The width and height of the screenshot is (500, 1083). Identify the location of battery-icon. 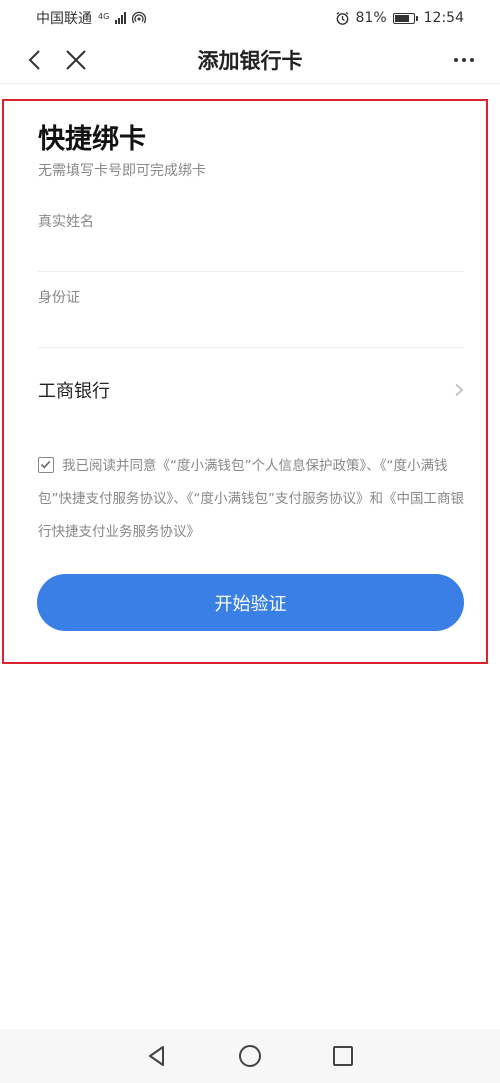
(405, 18).